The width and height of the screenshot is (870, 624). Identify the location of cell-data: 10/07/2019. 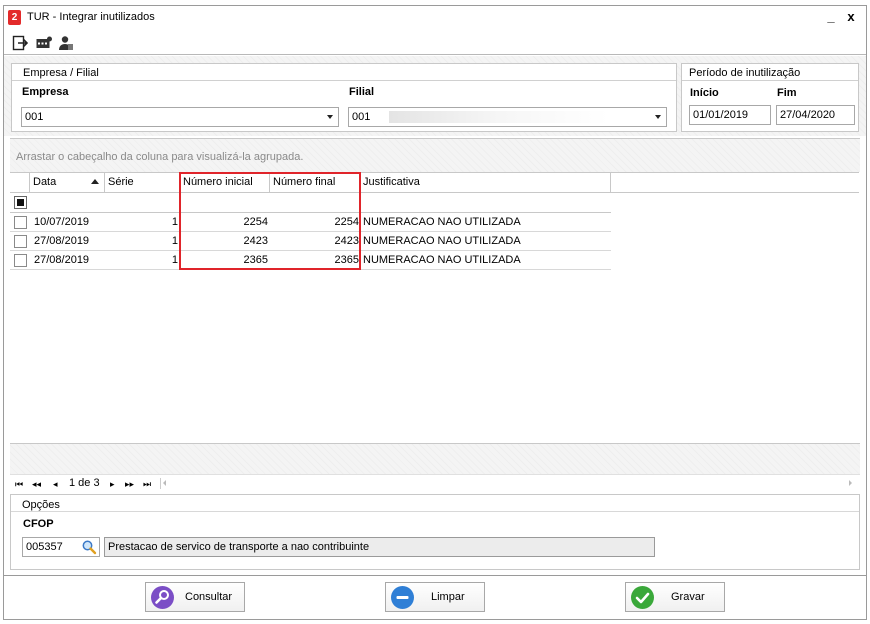
(62, 222).